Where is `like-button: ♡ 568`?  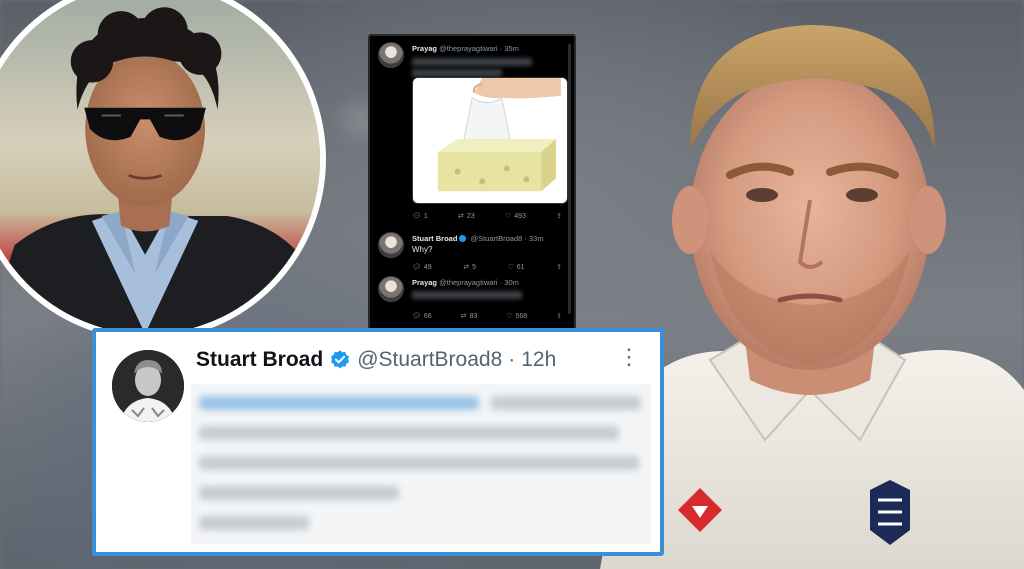 like-button: ♡ 568 is located at coordinates (516, 316).